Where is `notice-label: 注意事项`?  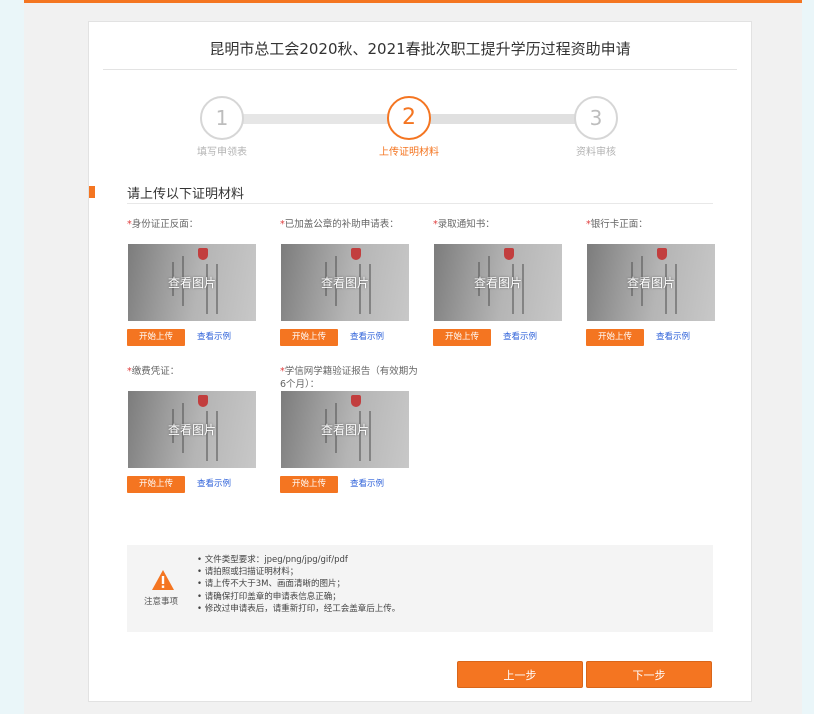
notice-label: 注意事项 is located at coordinates (161, 602).